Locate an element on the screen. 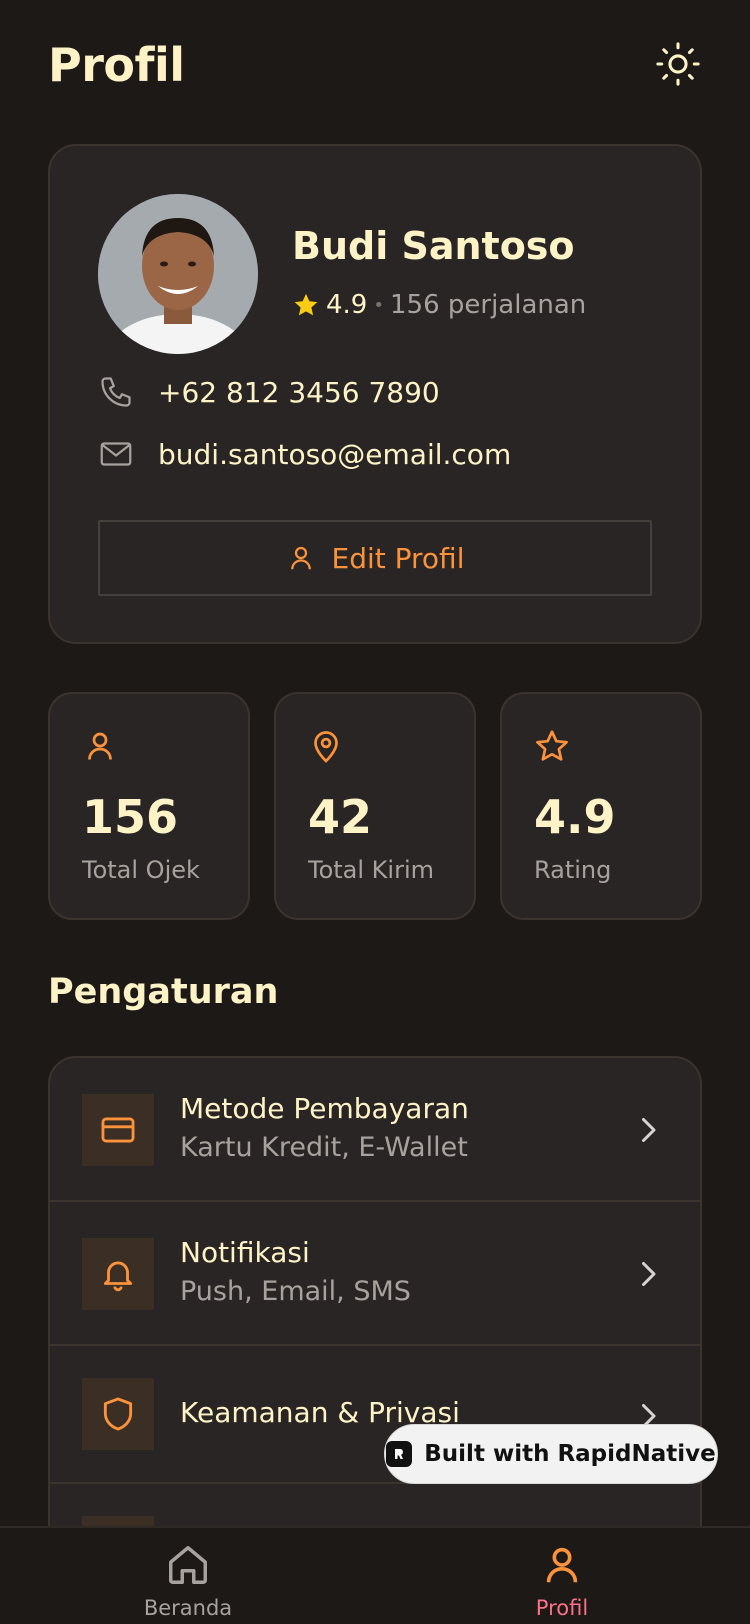 This screenshot has width=750, height=1624. settings-title: Pengaturan is located at coordinates (163, 992).